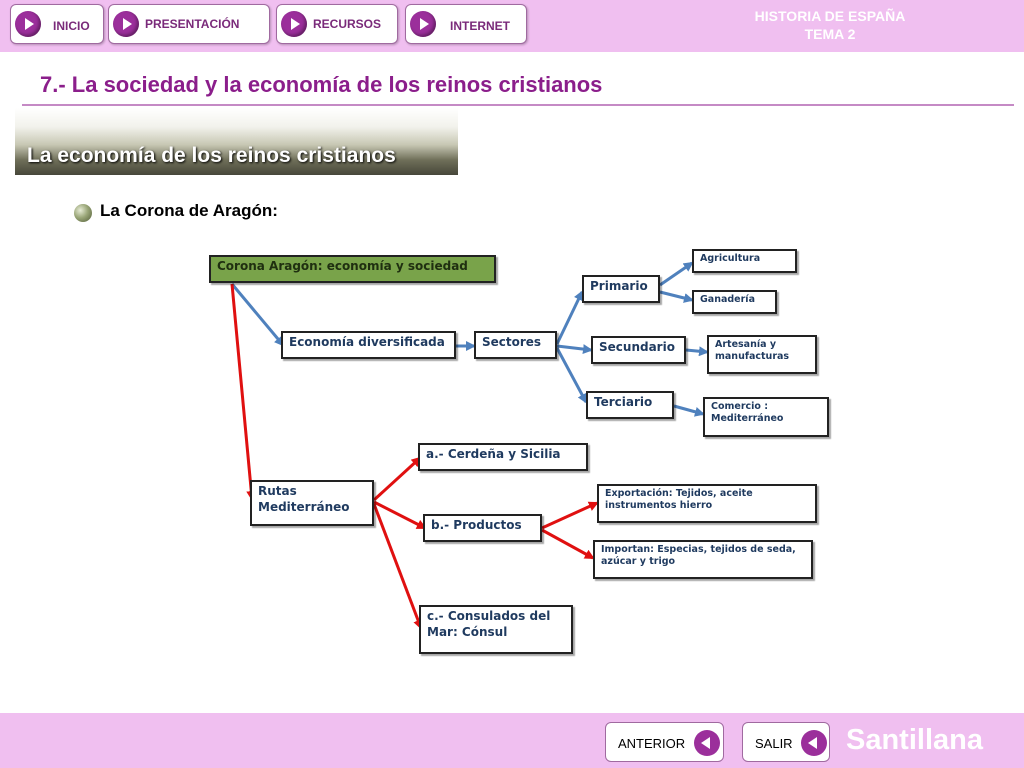 The width and height of the screenshot is (1024, 768). I want to click on arrow-productos-exportacion, so click(570, 515).